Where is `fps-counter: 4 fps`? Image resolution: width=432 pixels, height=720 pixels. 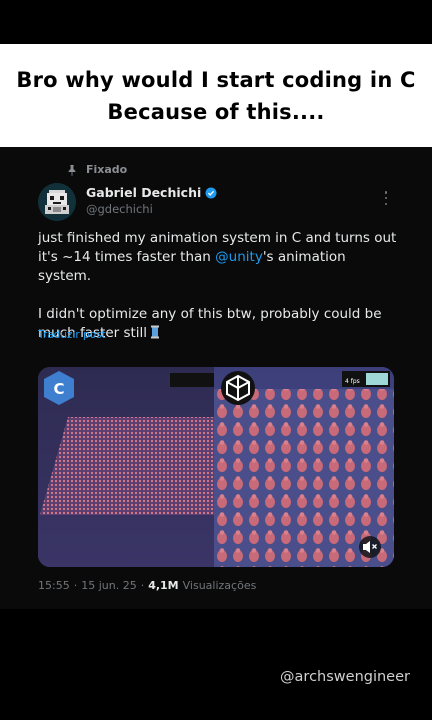 fps-counter: 4 fps is located at coordinates (352, 381).